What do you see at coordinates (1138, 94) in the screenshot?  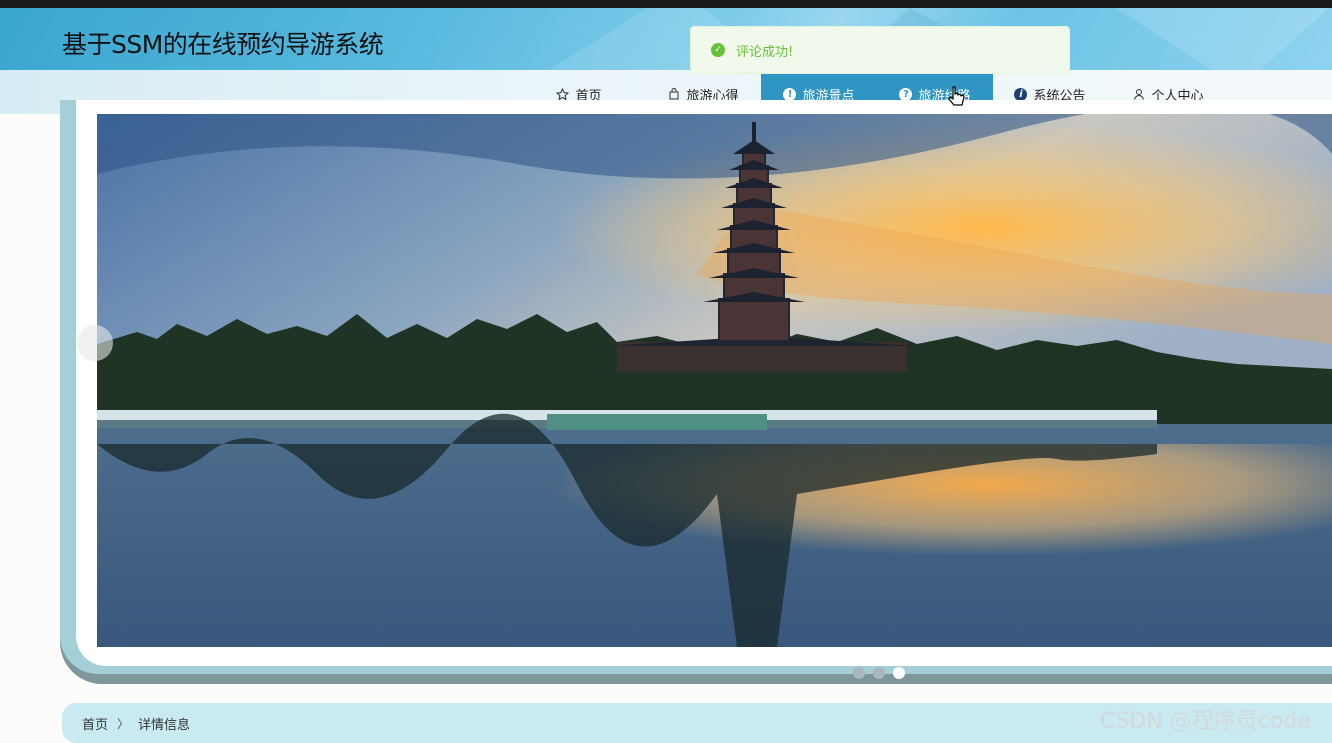 I see `user-icon` at bounding box center [1138, 94].